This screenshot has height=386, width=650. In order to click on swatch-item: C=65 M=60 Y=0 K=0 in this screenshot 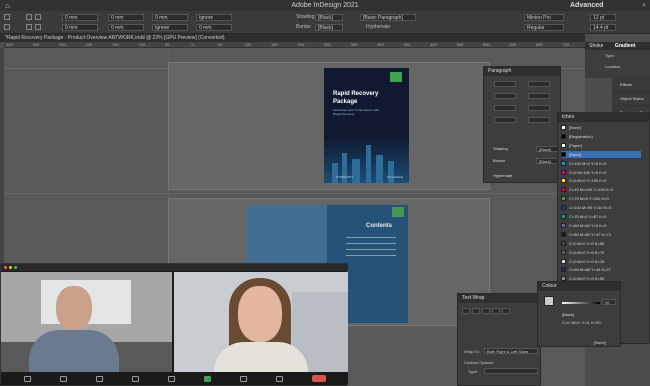, I will do `click(601, 225)`.